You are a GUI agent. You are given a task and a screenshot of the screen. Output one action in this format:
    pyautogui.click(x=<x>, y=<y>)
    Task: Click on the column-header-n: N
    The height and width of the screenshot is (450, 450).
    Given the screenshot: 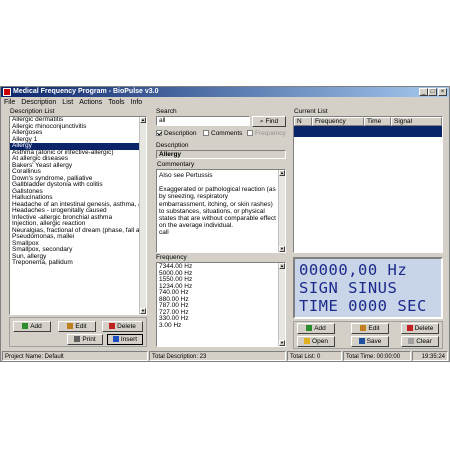 What is the action you would take?
    pyautogui.click(x=303, y=121)
    